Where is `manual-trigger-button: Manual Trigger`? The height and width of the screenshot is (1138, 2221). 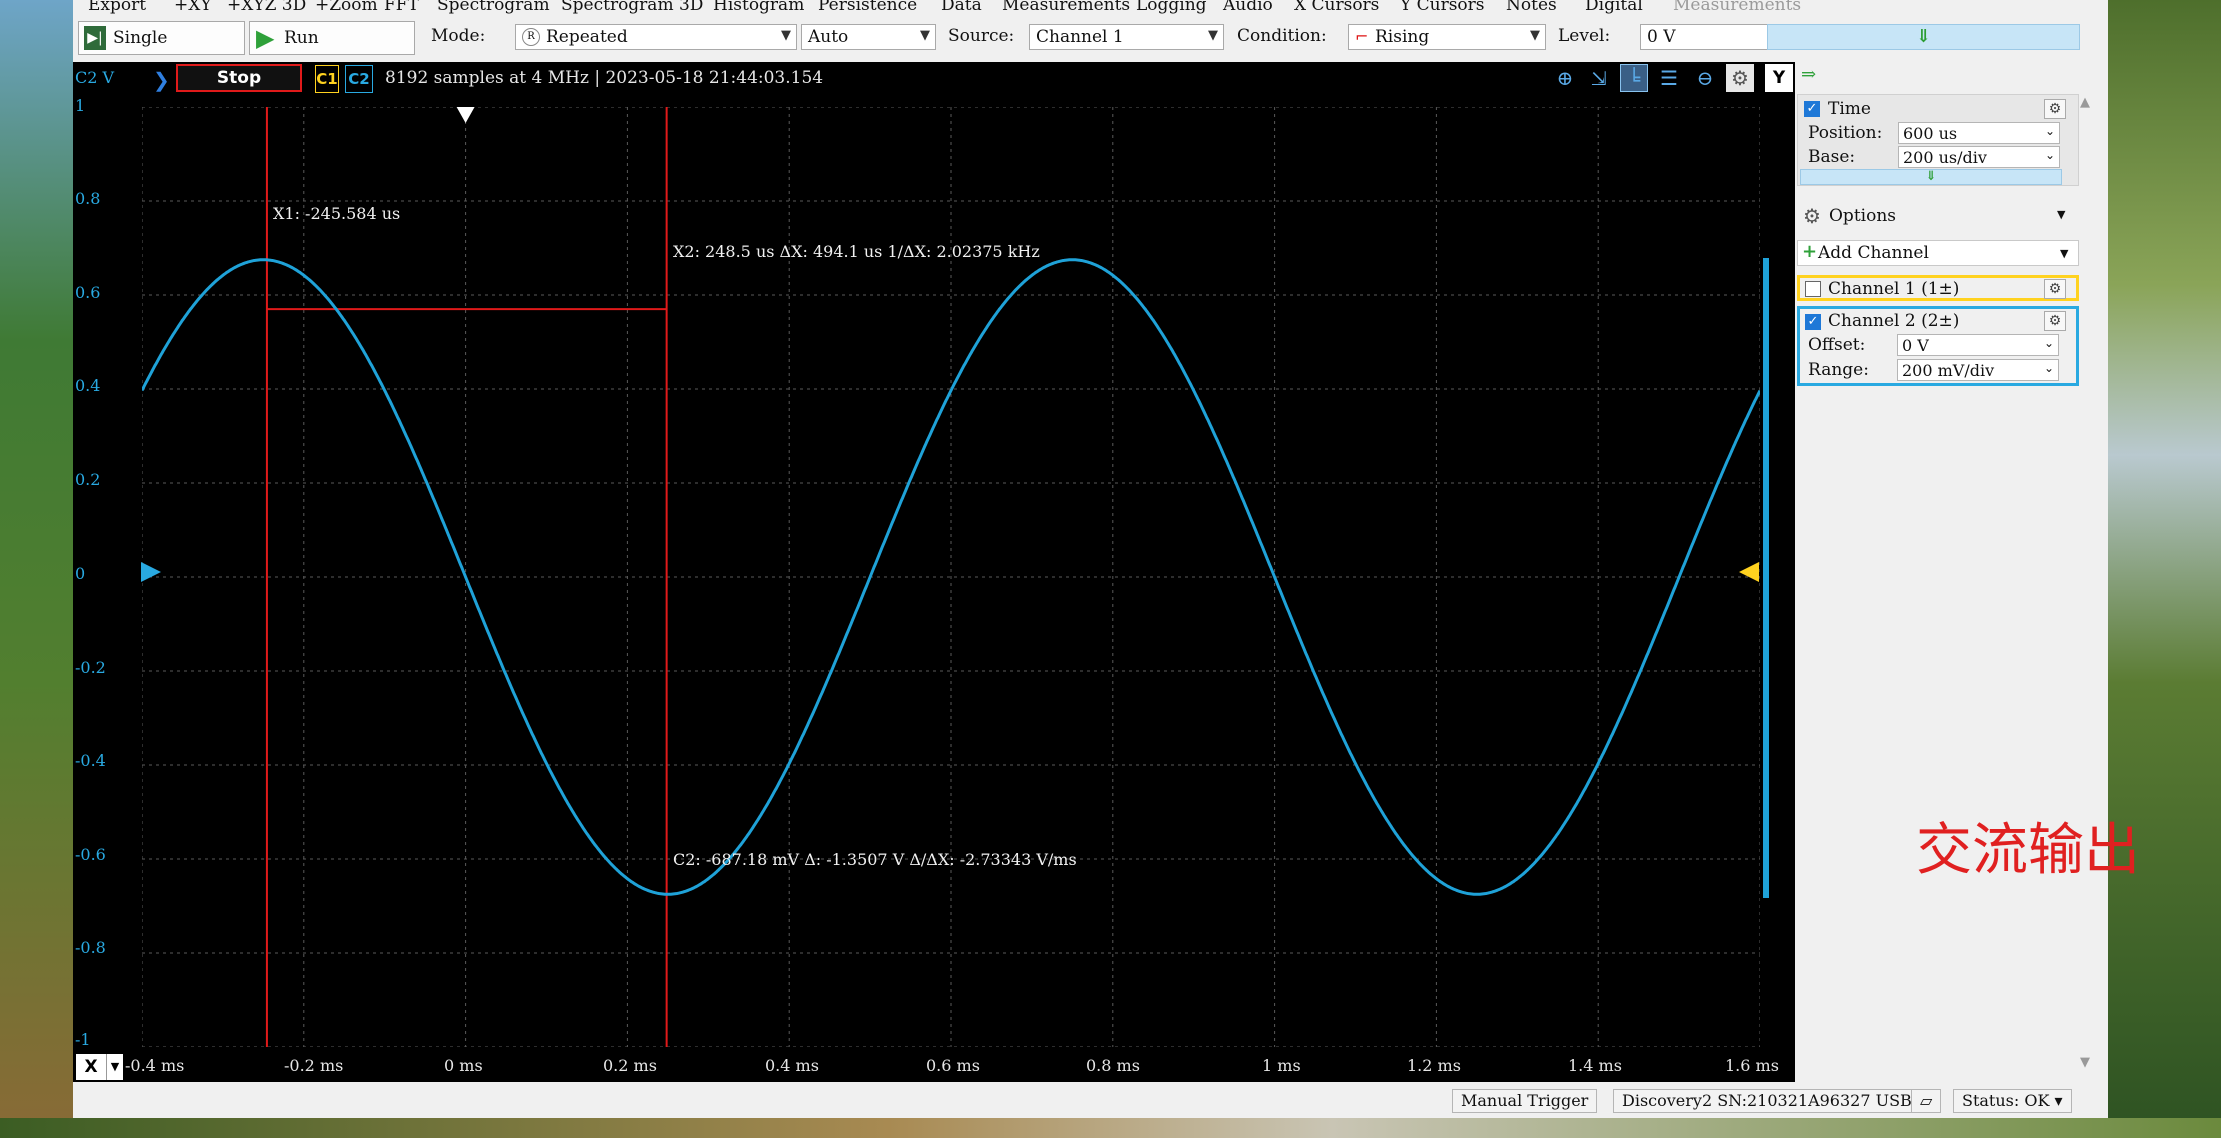 manual-trigger-button: Manual Trigger is located at coordinates (1525, 1101).